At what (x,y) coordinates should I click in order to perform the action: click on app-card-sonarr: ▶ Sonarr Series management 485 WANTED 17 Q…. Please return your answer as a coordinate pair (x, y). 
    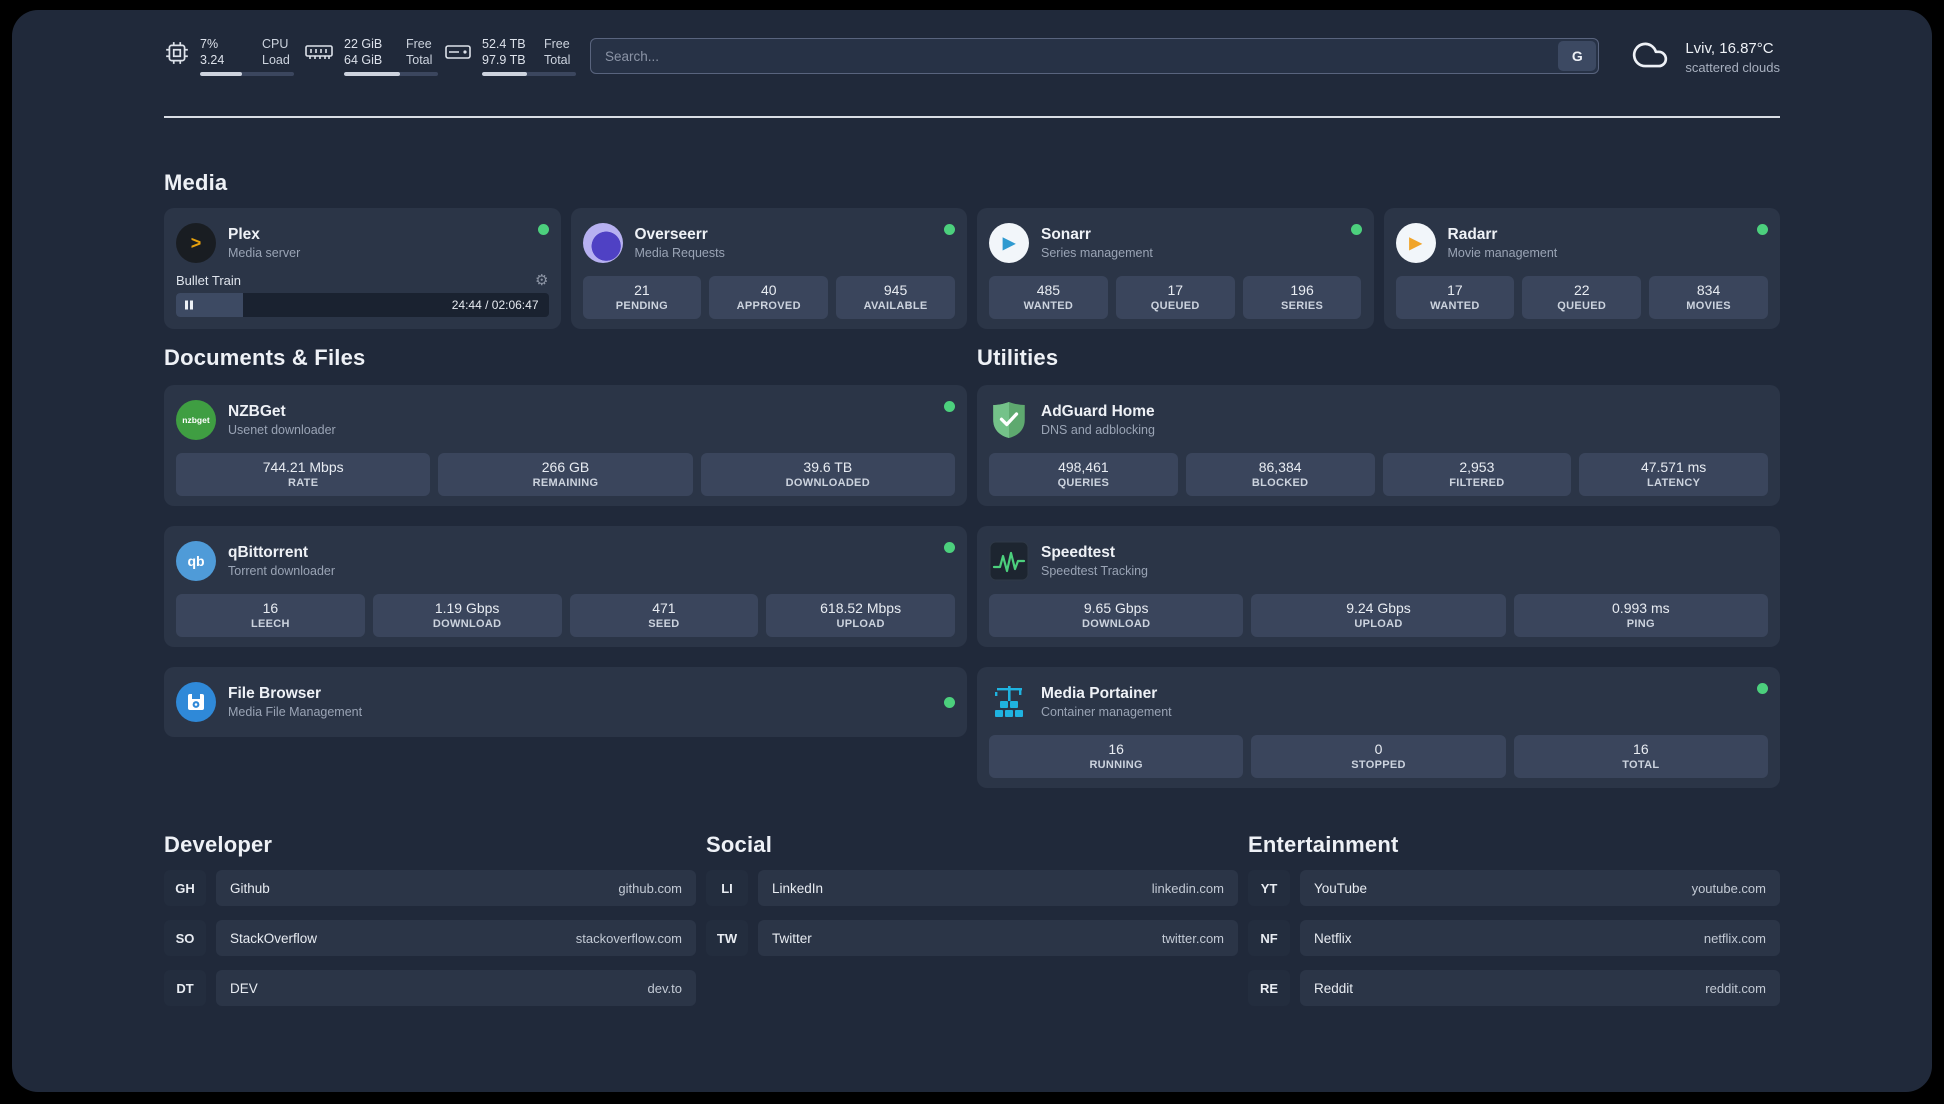
    Looking at the image, I should click on (1175, 268).